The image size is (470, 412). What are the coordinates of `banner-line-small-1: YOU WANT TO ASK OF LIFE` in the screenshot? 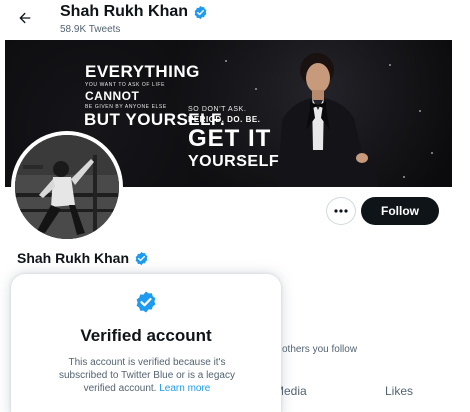 It's located at (125, 85).